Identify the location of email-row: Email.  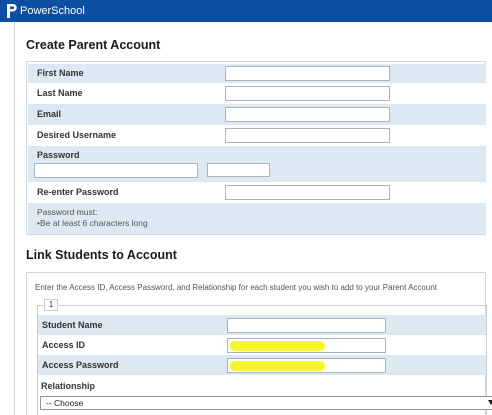
(257, 114).